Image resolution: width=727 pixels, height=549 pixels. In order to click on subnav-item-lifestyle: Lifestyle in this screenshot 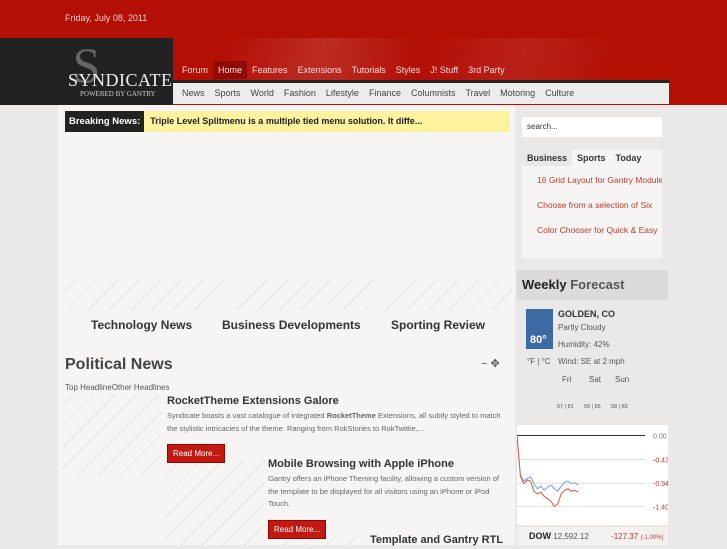, I will do `click(342, 93)`.